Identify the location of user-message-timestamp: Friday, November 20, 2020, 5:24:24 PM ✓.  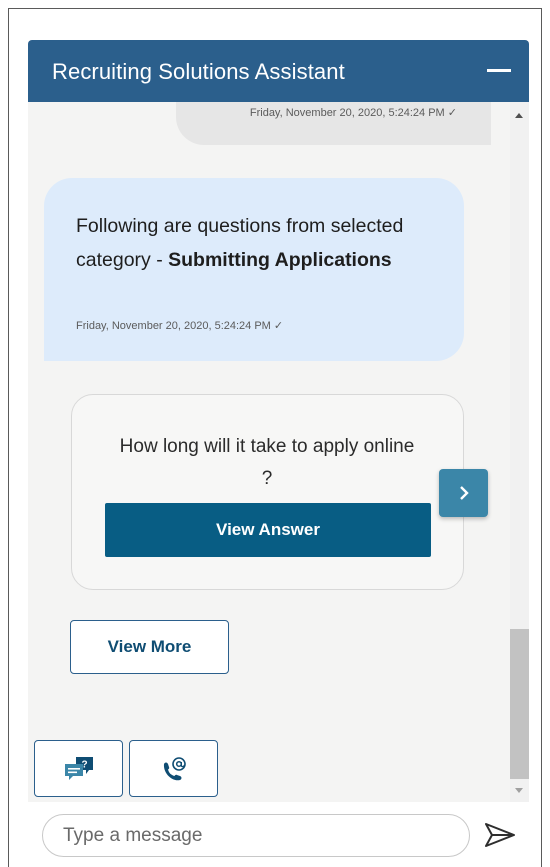
(353, 113).